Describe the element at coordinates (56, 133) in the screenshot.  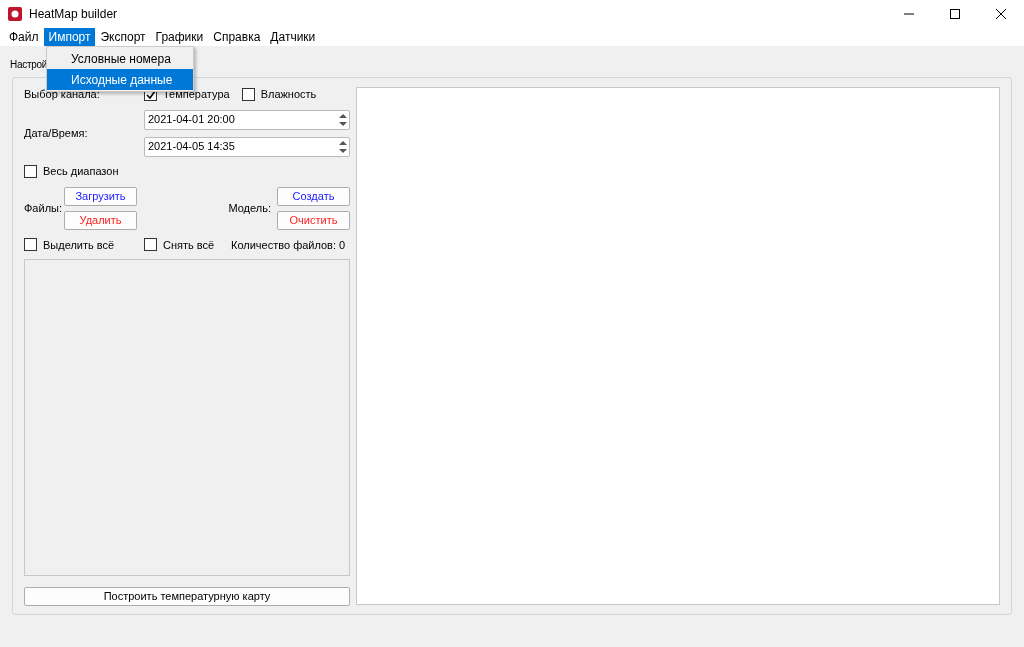
I see `datetime-label: Дата/Время:` at that location.